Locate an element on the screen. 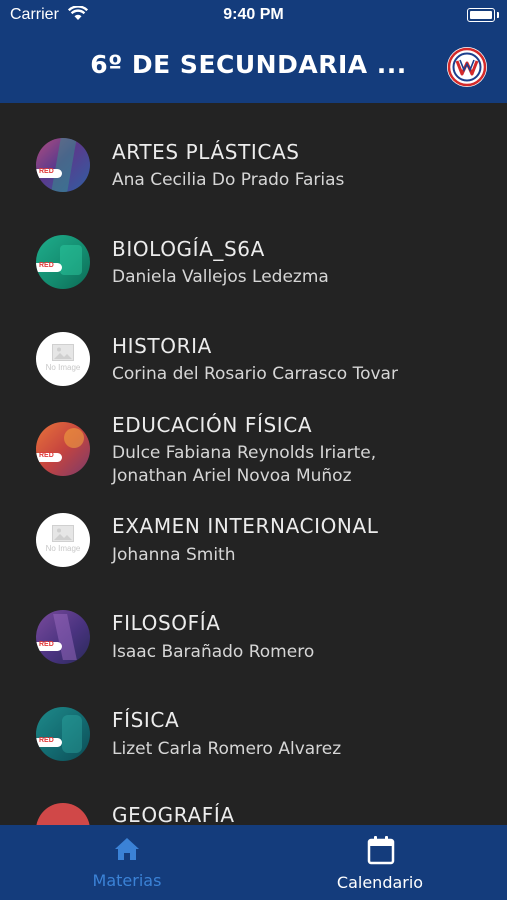  teacher-name: Daniela Vallejos Ledezma is located at coordinates (220, 277).